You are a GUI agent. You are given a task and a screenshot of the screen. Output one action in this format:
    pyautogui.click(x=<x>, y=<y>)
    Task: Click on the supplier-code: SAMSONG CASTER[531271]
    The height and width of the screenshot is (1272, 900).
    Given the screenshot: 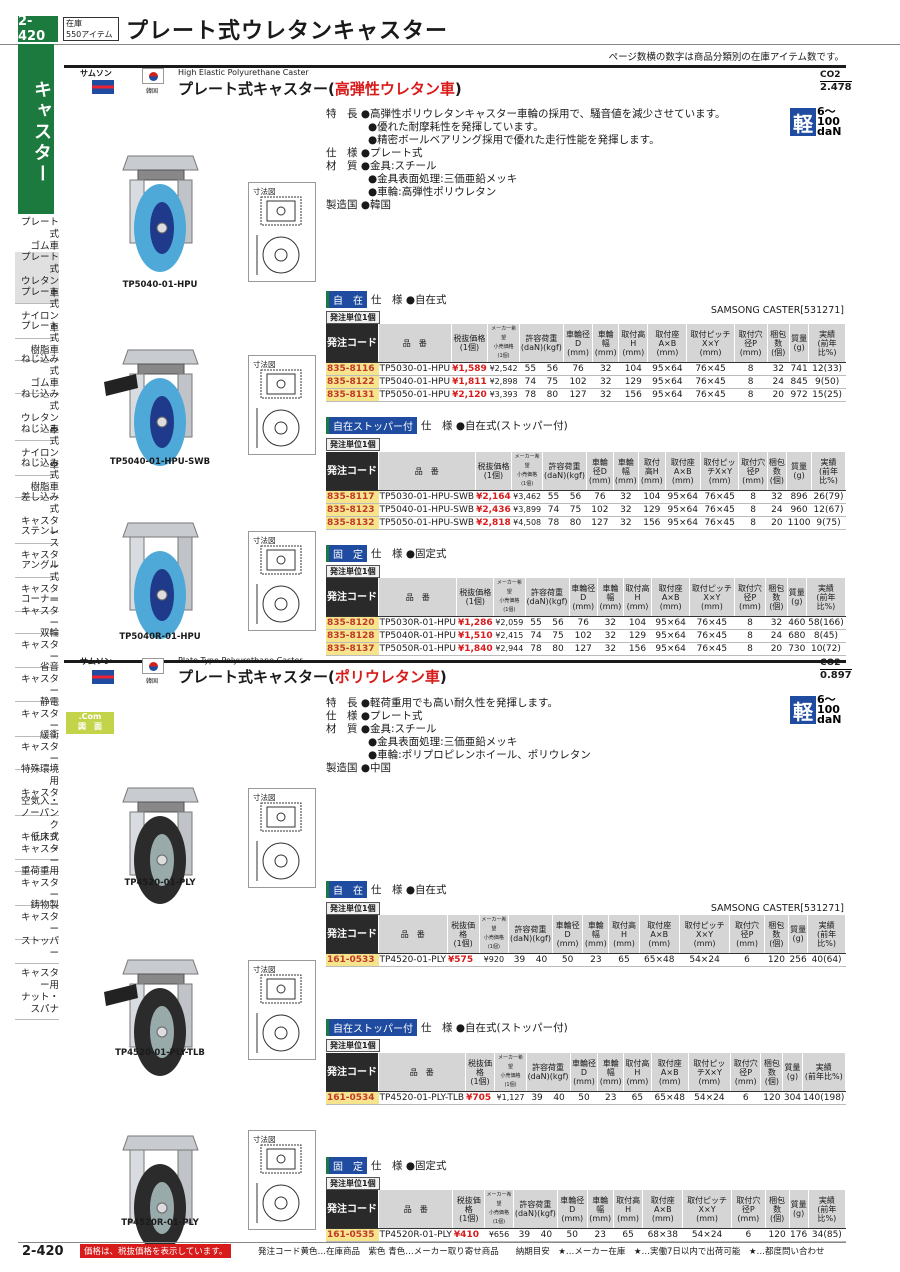 What is the action you would take?
    pyautogui.click(x=777, y=310)
    